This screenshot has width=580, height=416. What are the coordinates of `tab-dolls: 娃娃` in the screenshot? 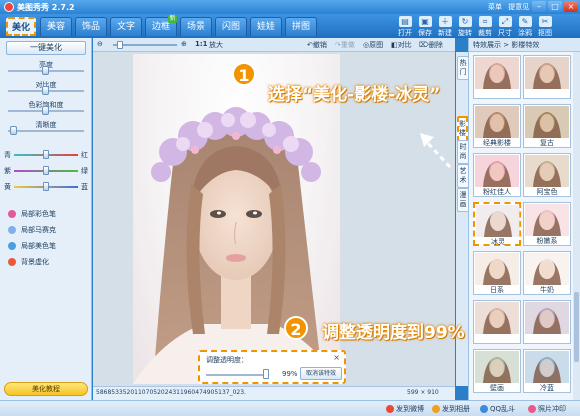 It's located at (266, 26).